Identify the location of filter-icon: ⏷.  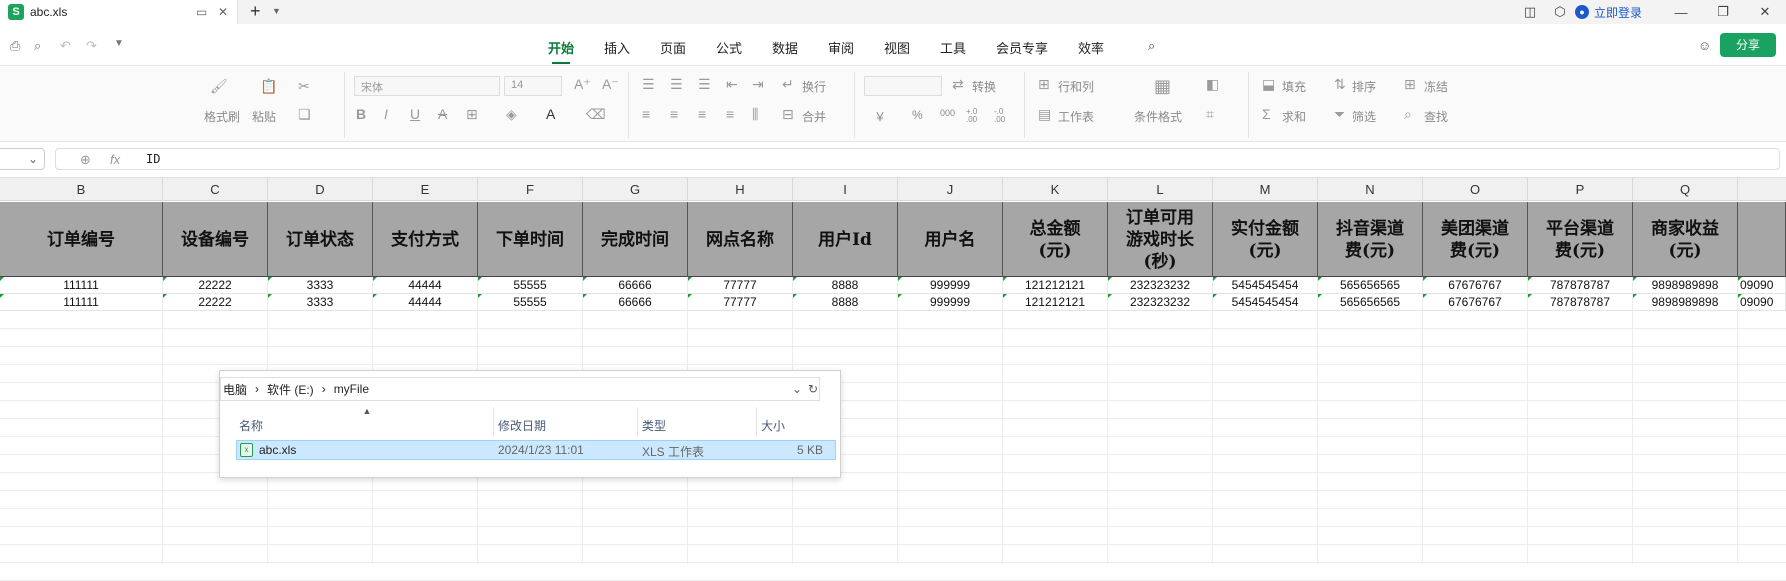
(1339, 114).